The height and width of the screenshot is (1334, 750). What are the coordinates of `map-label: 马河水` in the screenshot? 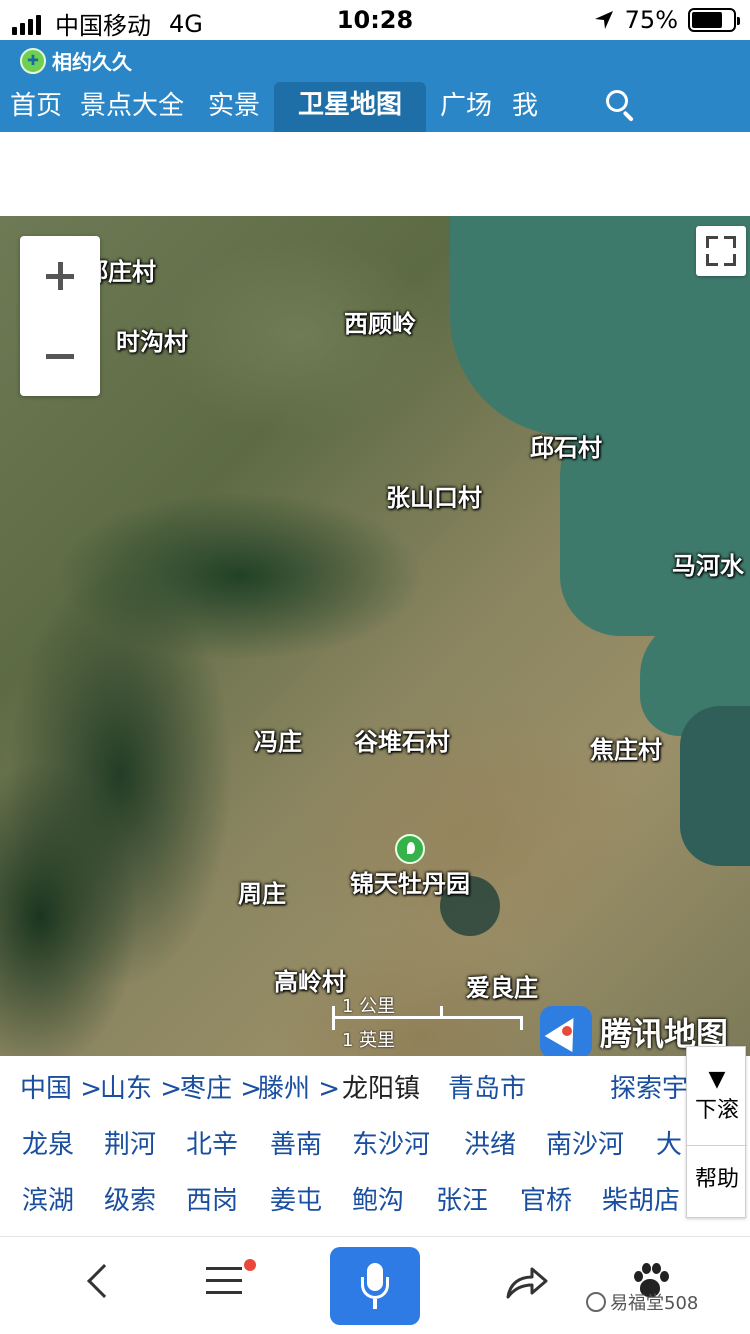 It's located at (708, 566).